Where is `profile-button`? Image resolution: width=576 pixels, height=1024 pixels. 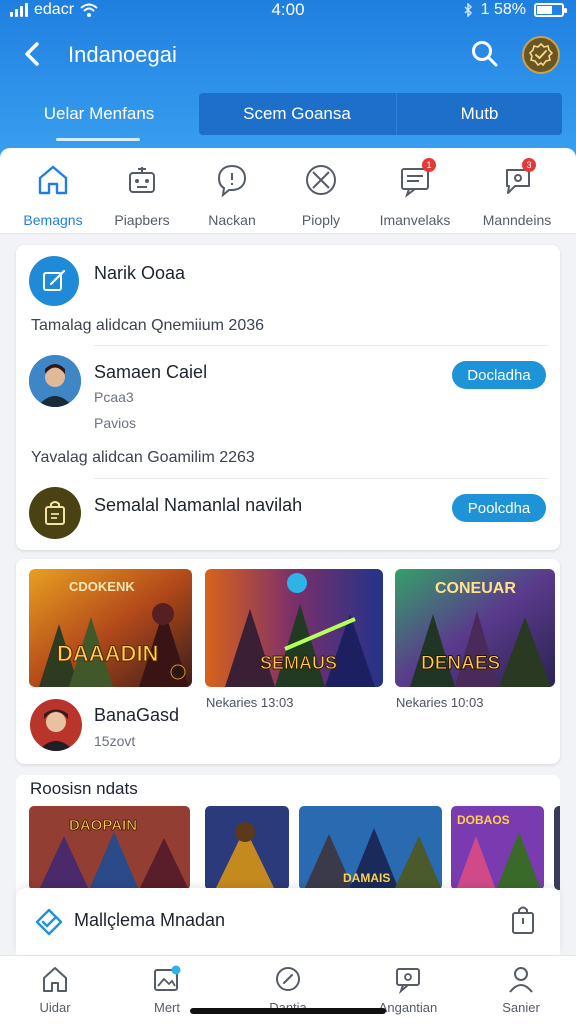
profile-button is located at coordinates (541, 55).